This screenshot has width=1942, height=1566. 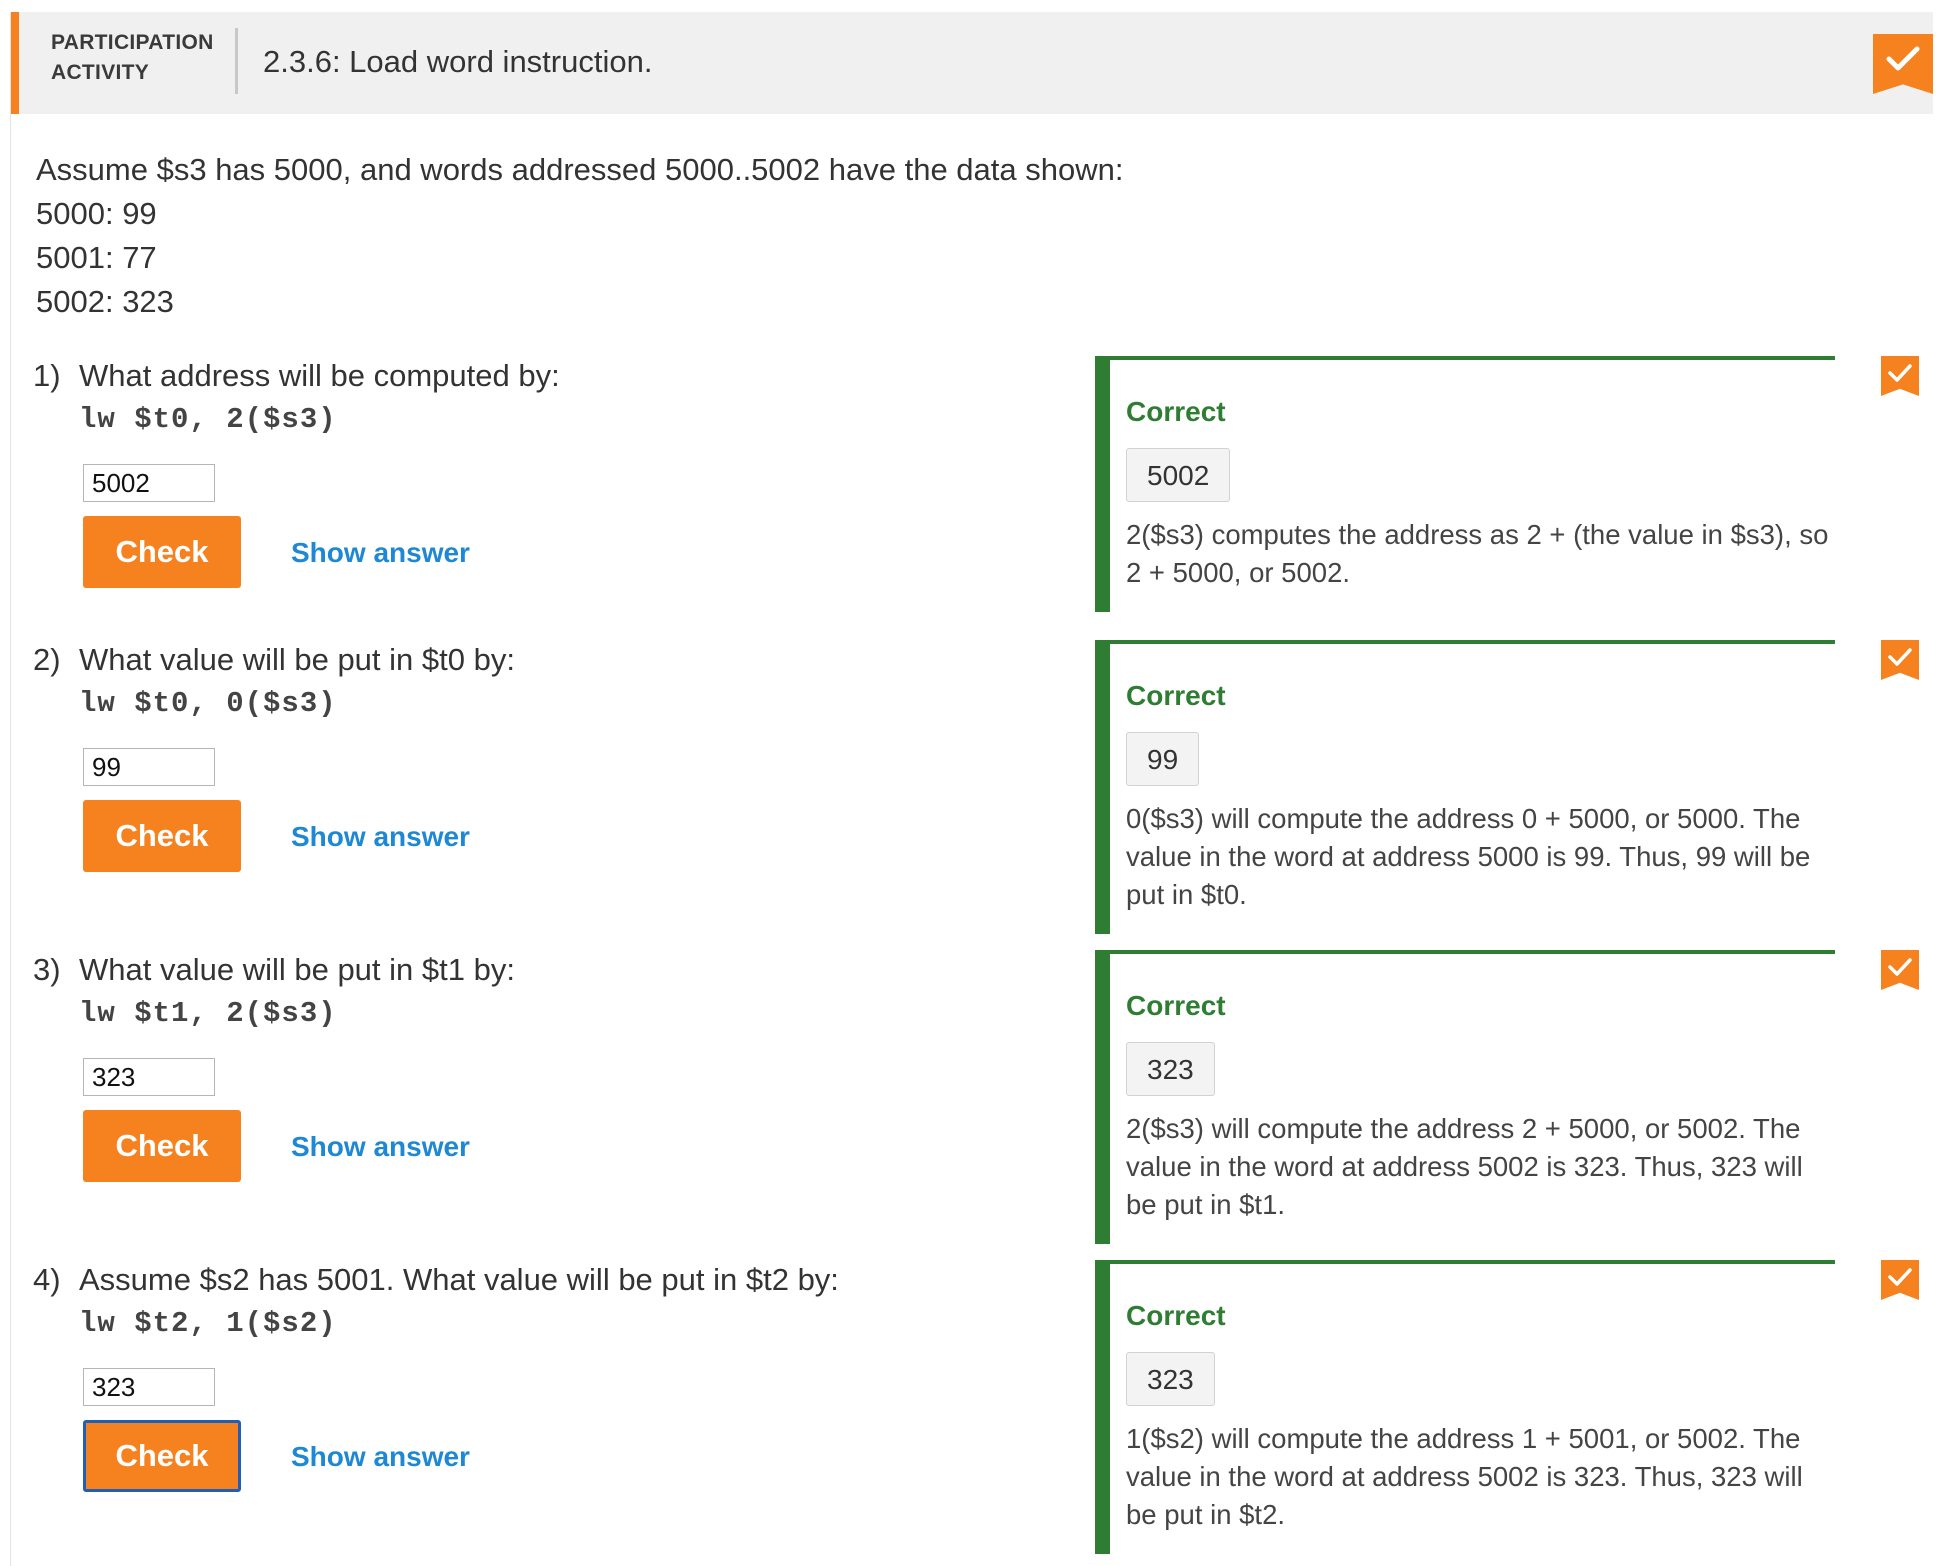 I want to click on intro-line: 5002: 323, so click(x=105, y=301).